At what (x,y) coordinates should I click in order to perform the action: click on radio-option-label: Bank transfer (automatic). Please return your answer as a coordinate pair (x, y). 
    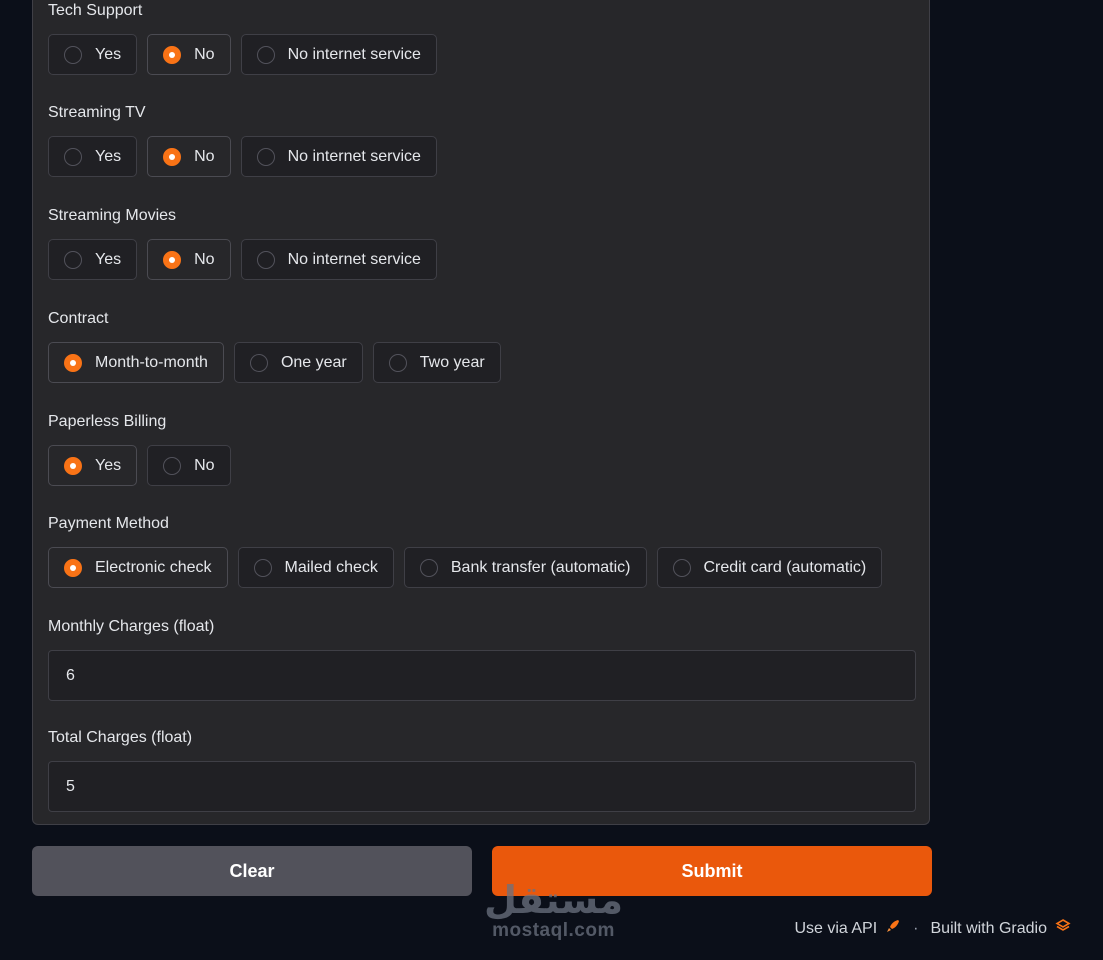
    Looking at the image, I should click on (540, 567).